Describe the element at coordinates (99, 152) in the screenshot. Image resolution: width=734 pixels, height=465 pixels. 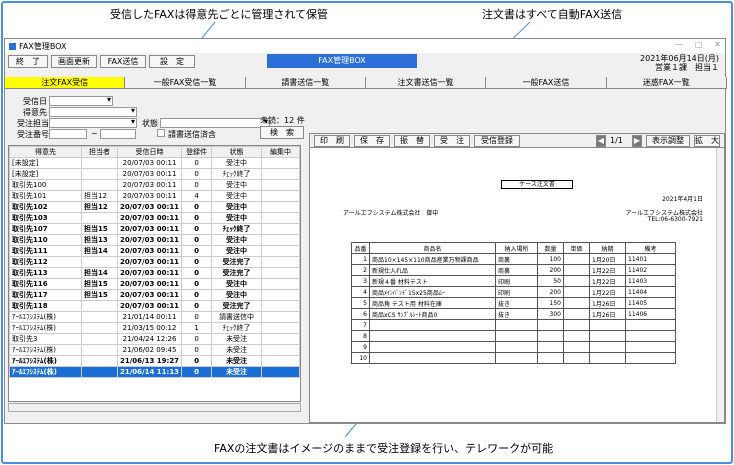
I see `col-owner: 担当者` at that location.